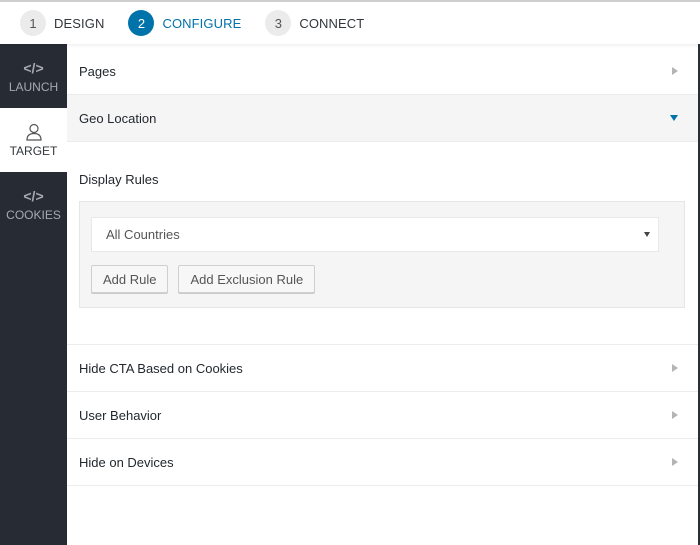 The image size is (700, 545). I want to click on section-hide-cta-cookies-header: Hide CTA Based on Cookies, so click(382, 368).